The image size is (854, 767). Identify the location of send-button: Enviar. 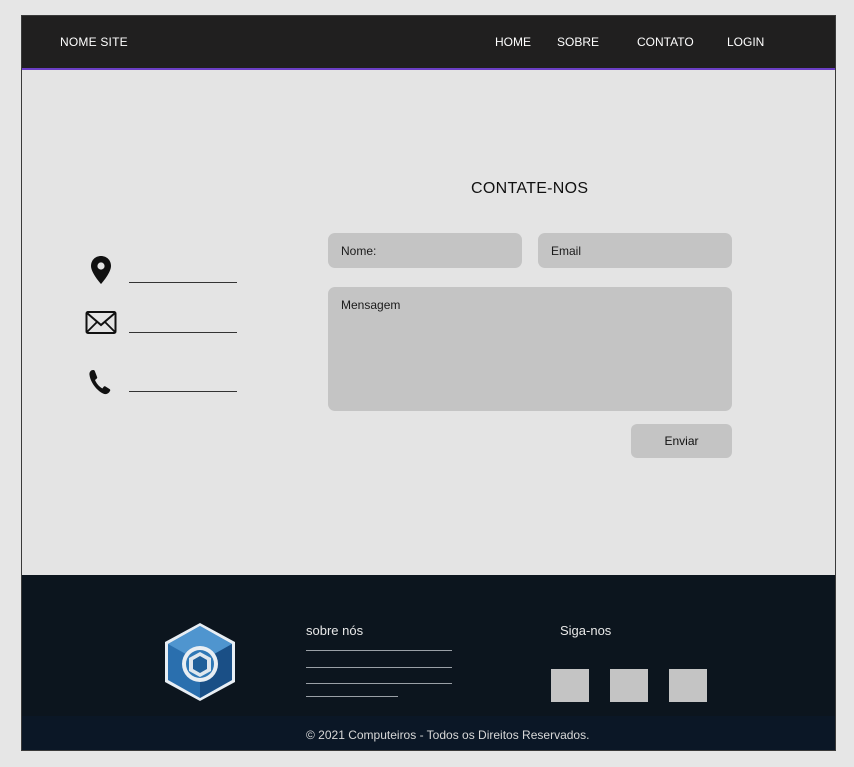
(681, 441).